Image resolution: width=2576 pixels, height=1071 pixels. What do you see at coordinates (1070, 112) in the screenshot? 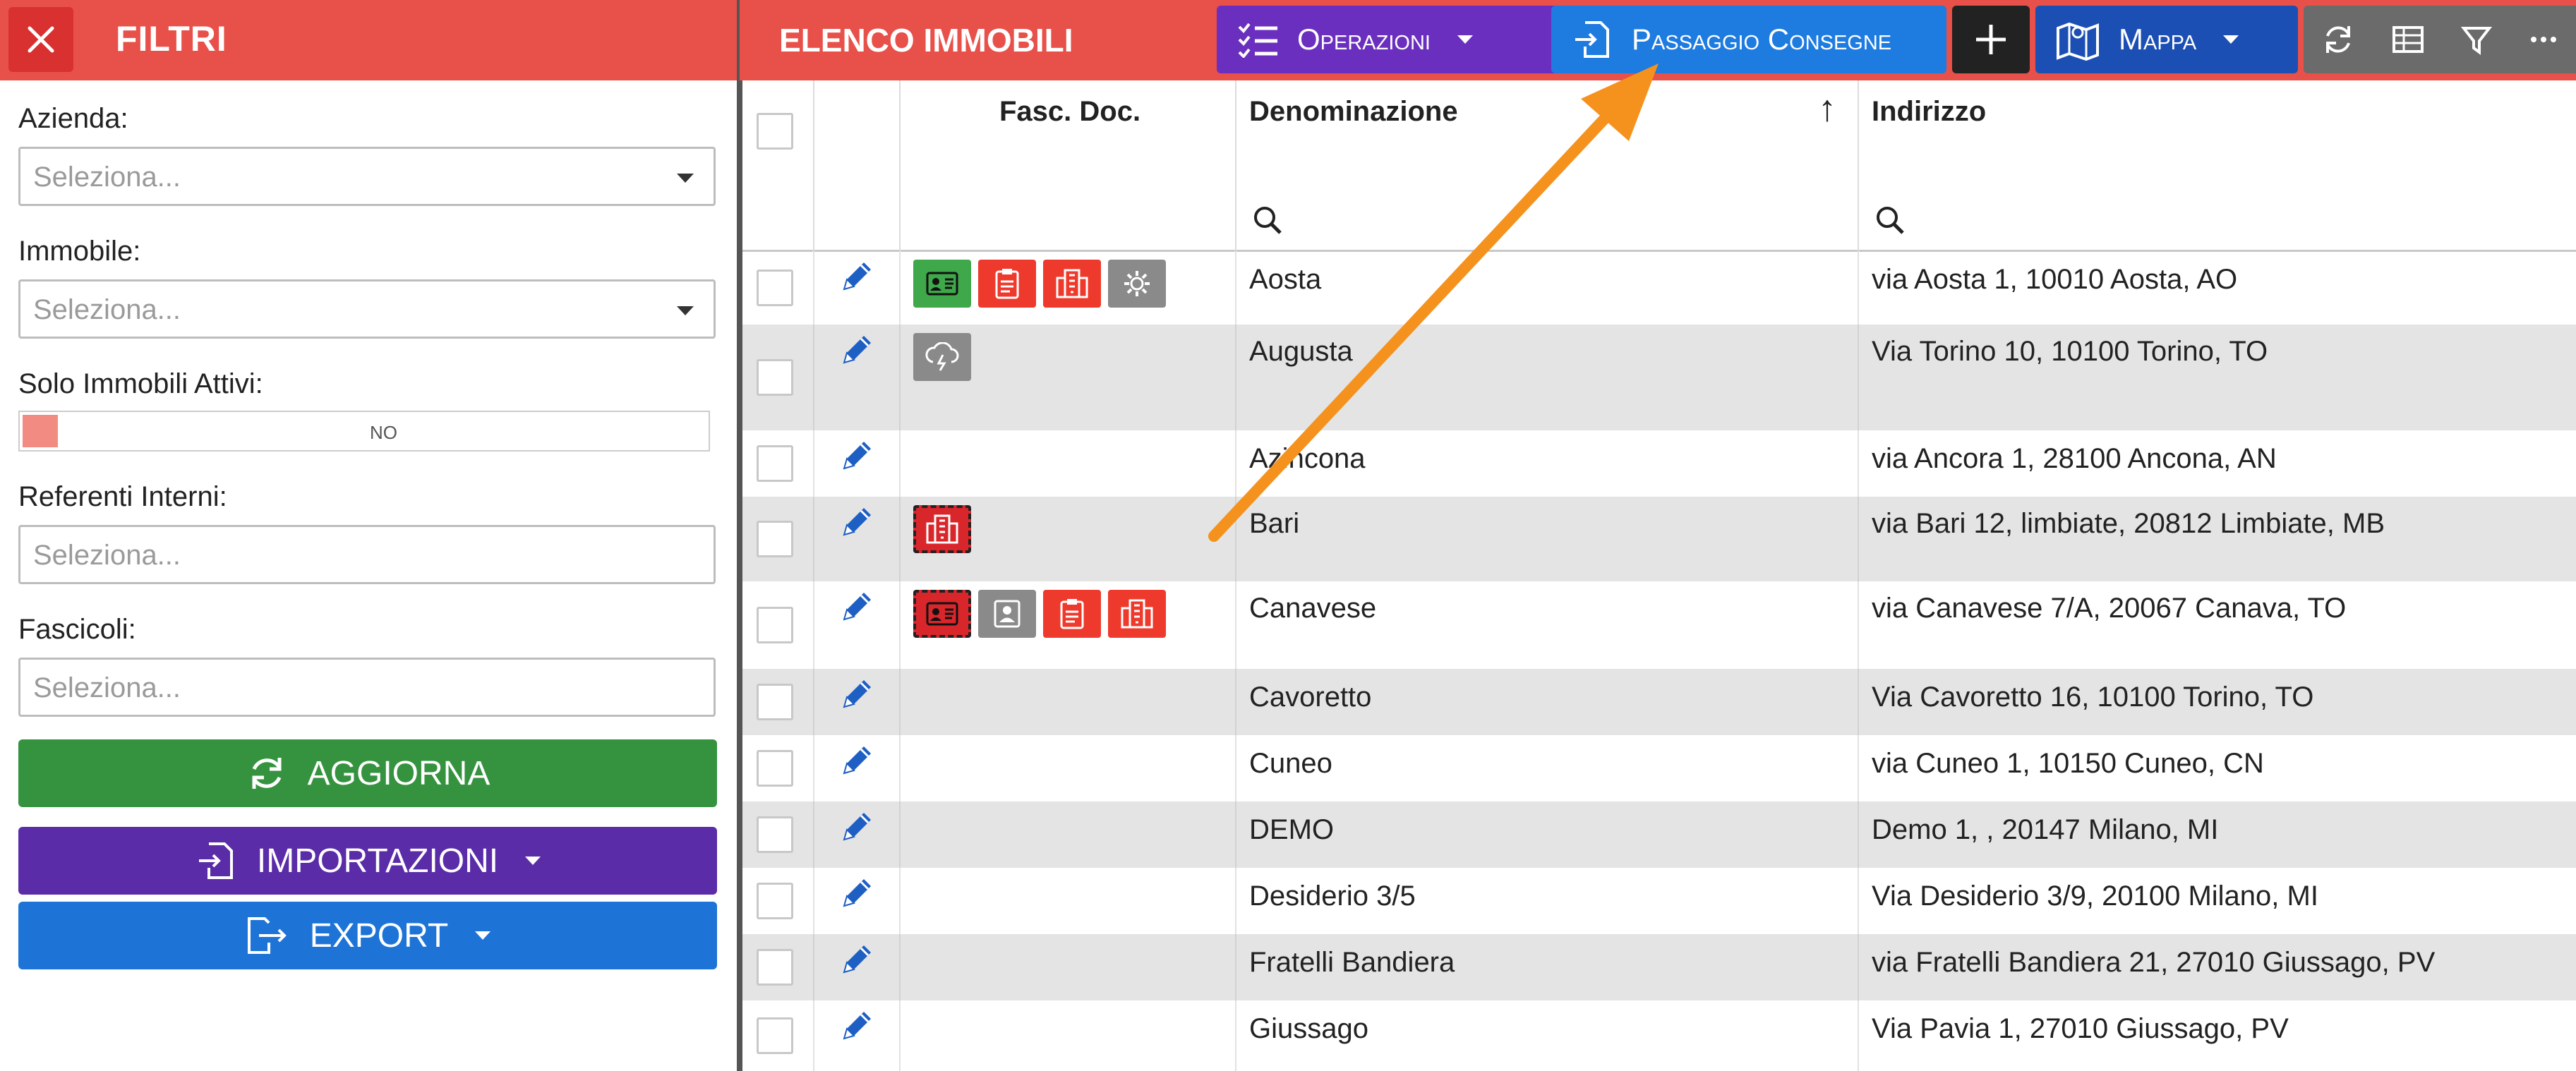
I see `header-fasc-doc: Fasc. Doc.` at bounding box center [1070, 112].